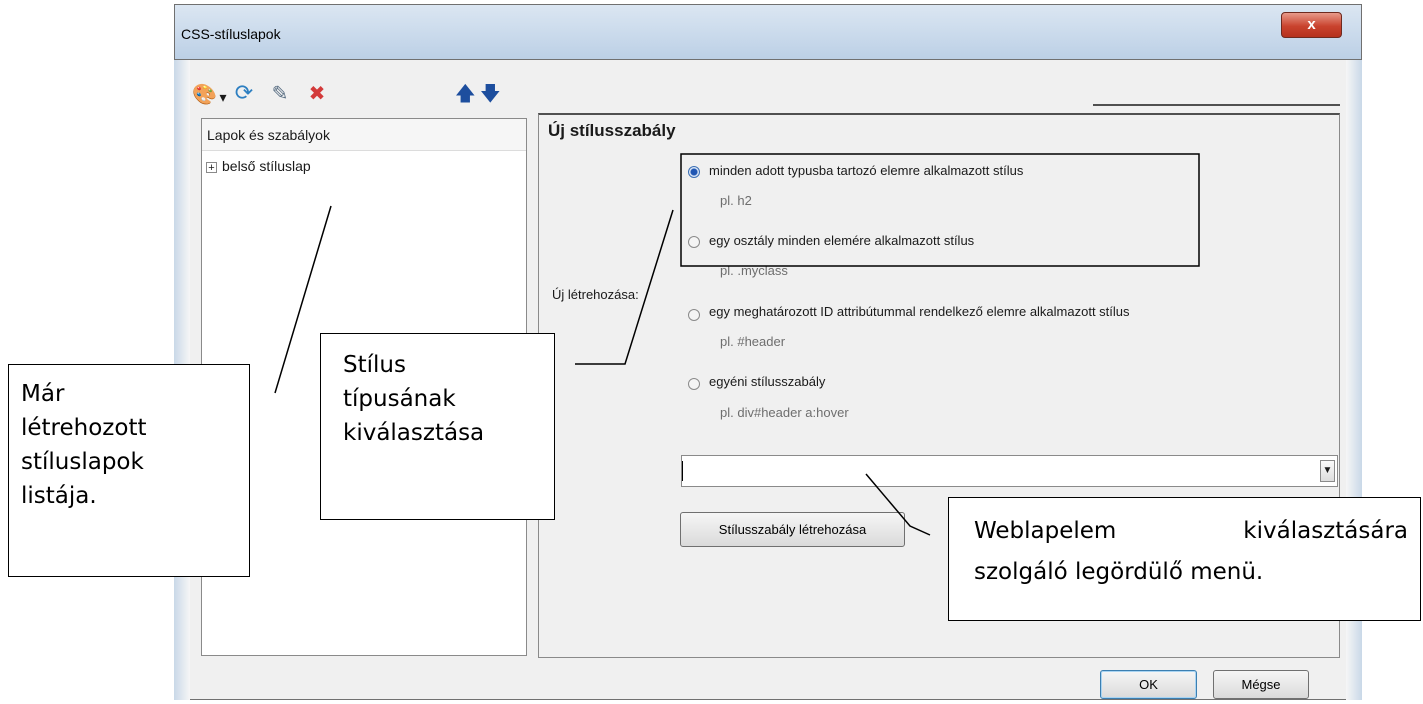 Image resolution: width=1423 pixels, height=704 pixels. I want to click on annotation-style-type: Stílus típusának kiválasztása, so click(437, 426).